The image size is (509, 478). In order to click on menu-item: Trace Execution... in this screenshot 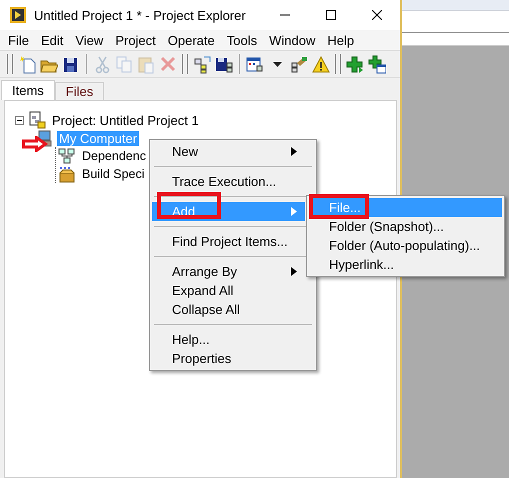, I will do `click(228, 181)`.